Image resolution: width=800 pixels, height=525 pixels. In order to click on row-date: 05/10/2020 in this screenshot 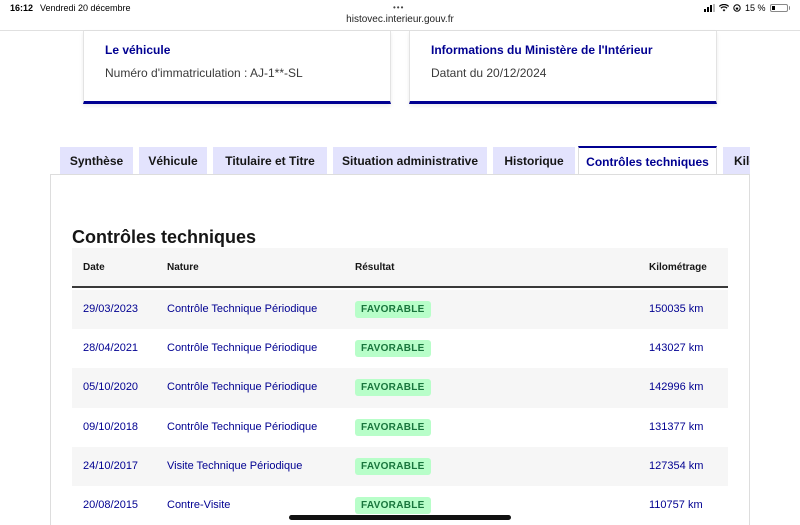, I will do `click(111, 387)`.